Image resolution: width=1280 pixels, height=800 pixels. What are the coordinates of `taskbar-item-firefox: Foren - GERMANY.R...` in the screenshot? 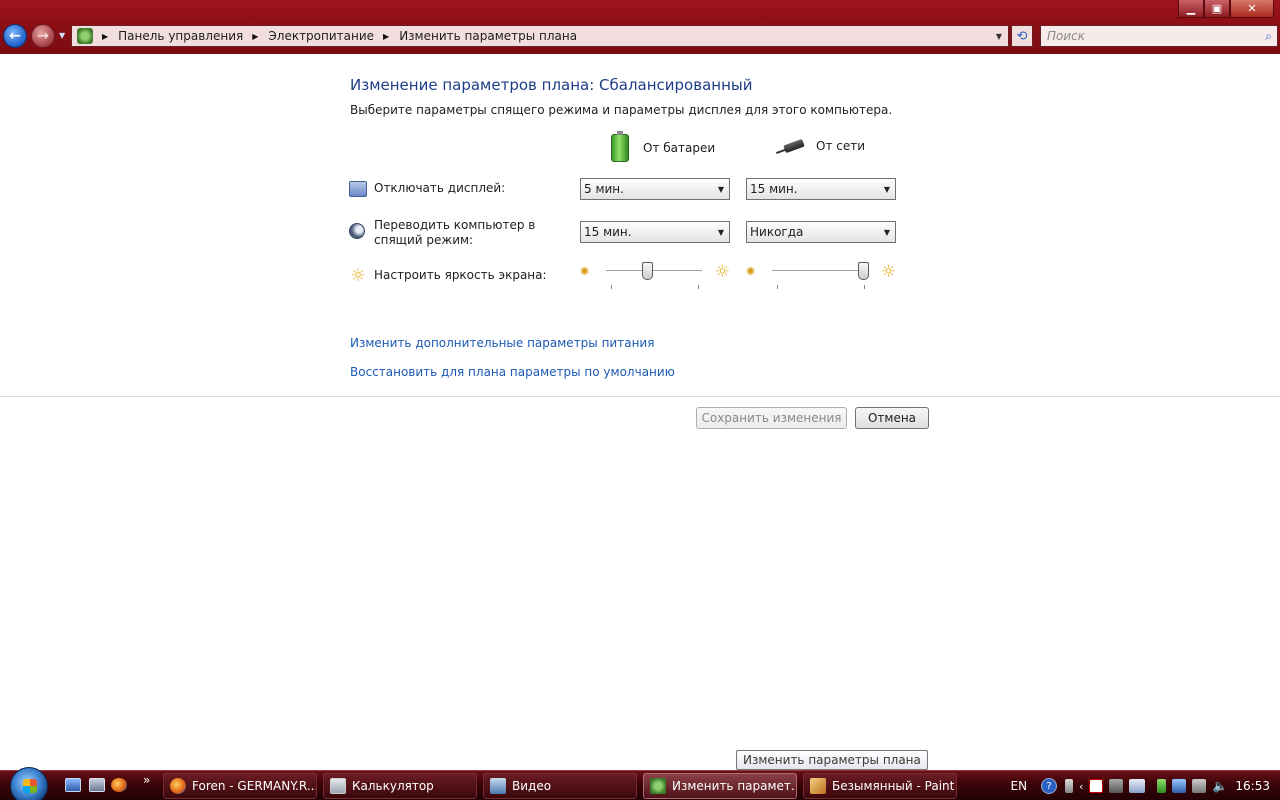 It's located at (240, 786).